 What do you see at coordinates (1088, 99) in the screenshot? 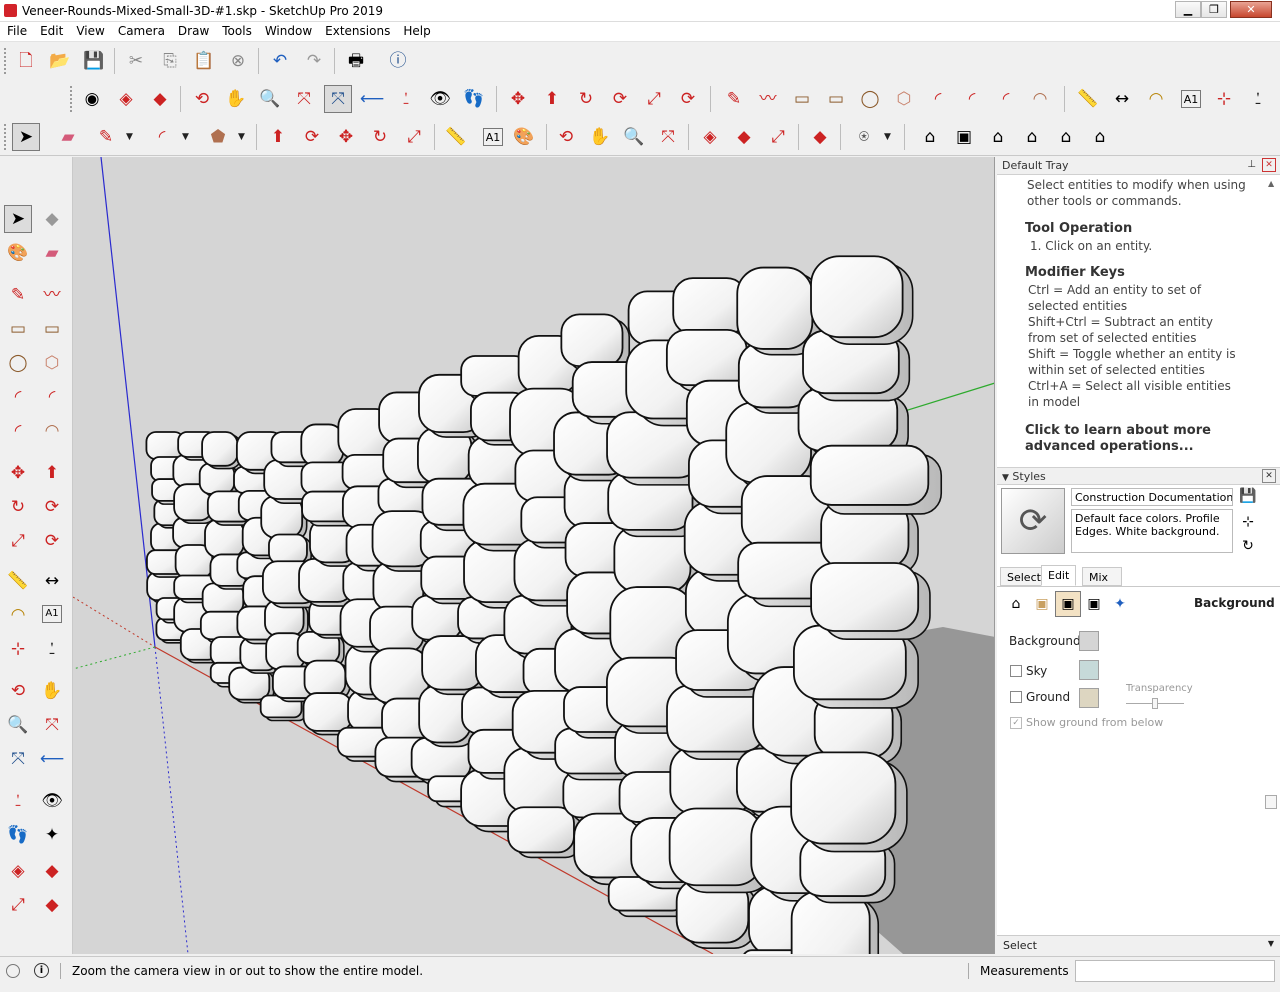
I see `tape-measure-icon: 📏` at bounding box center [1088, 99].